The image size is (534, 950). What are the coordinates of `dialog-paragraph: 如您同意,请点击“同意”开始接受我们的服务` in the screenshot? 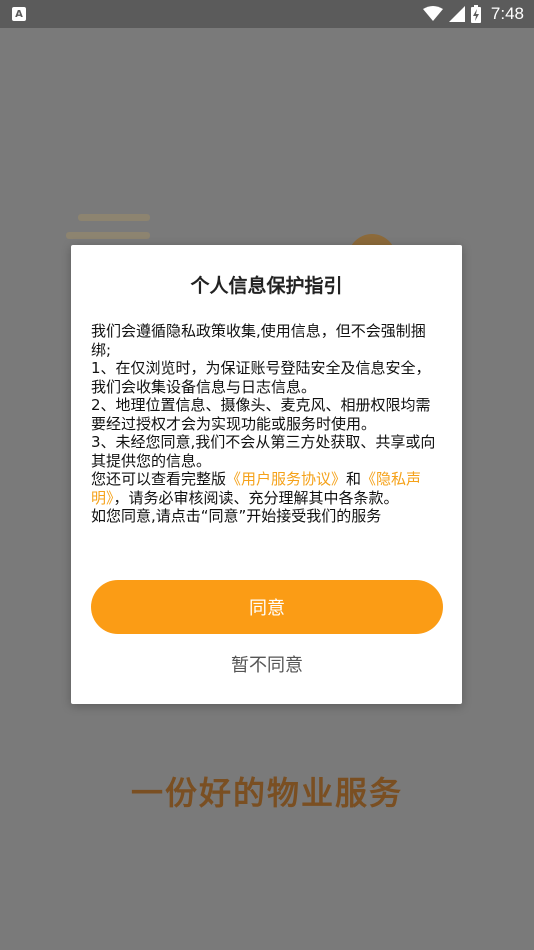 It's located at (236, 516).